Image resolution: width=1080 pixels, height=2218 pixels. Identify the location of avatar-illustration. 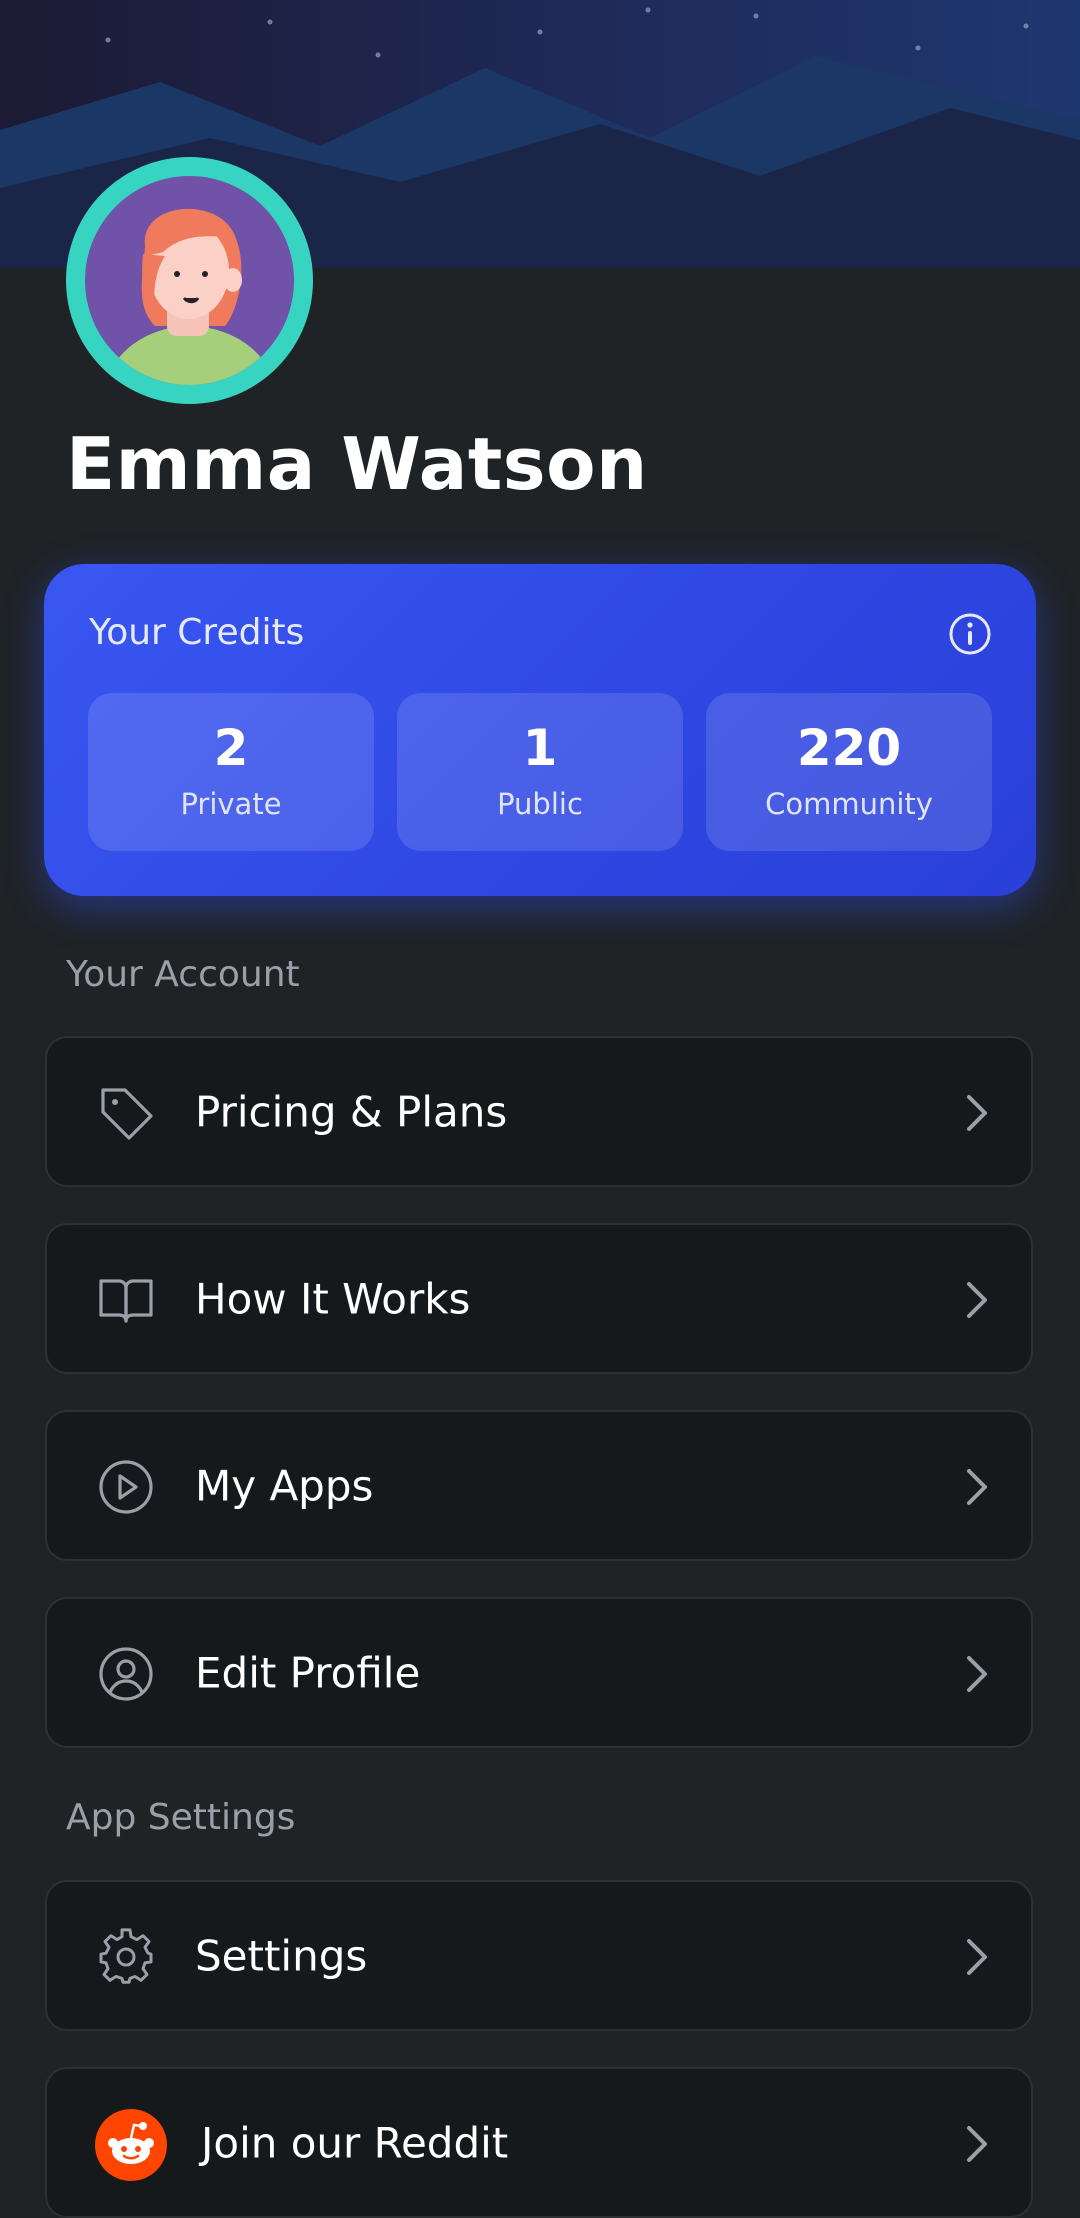
(189, 280).